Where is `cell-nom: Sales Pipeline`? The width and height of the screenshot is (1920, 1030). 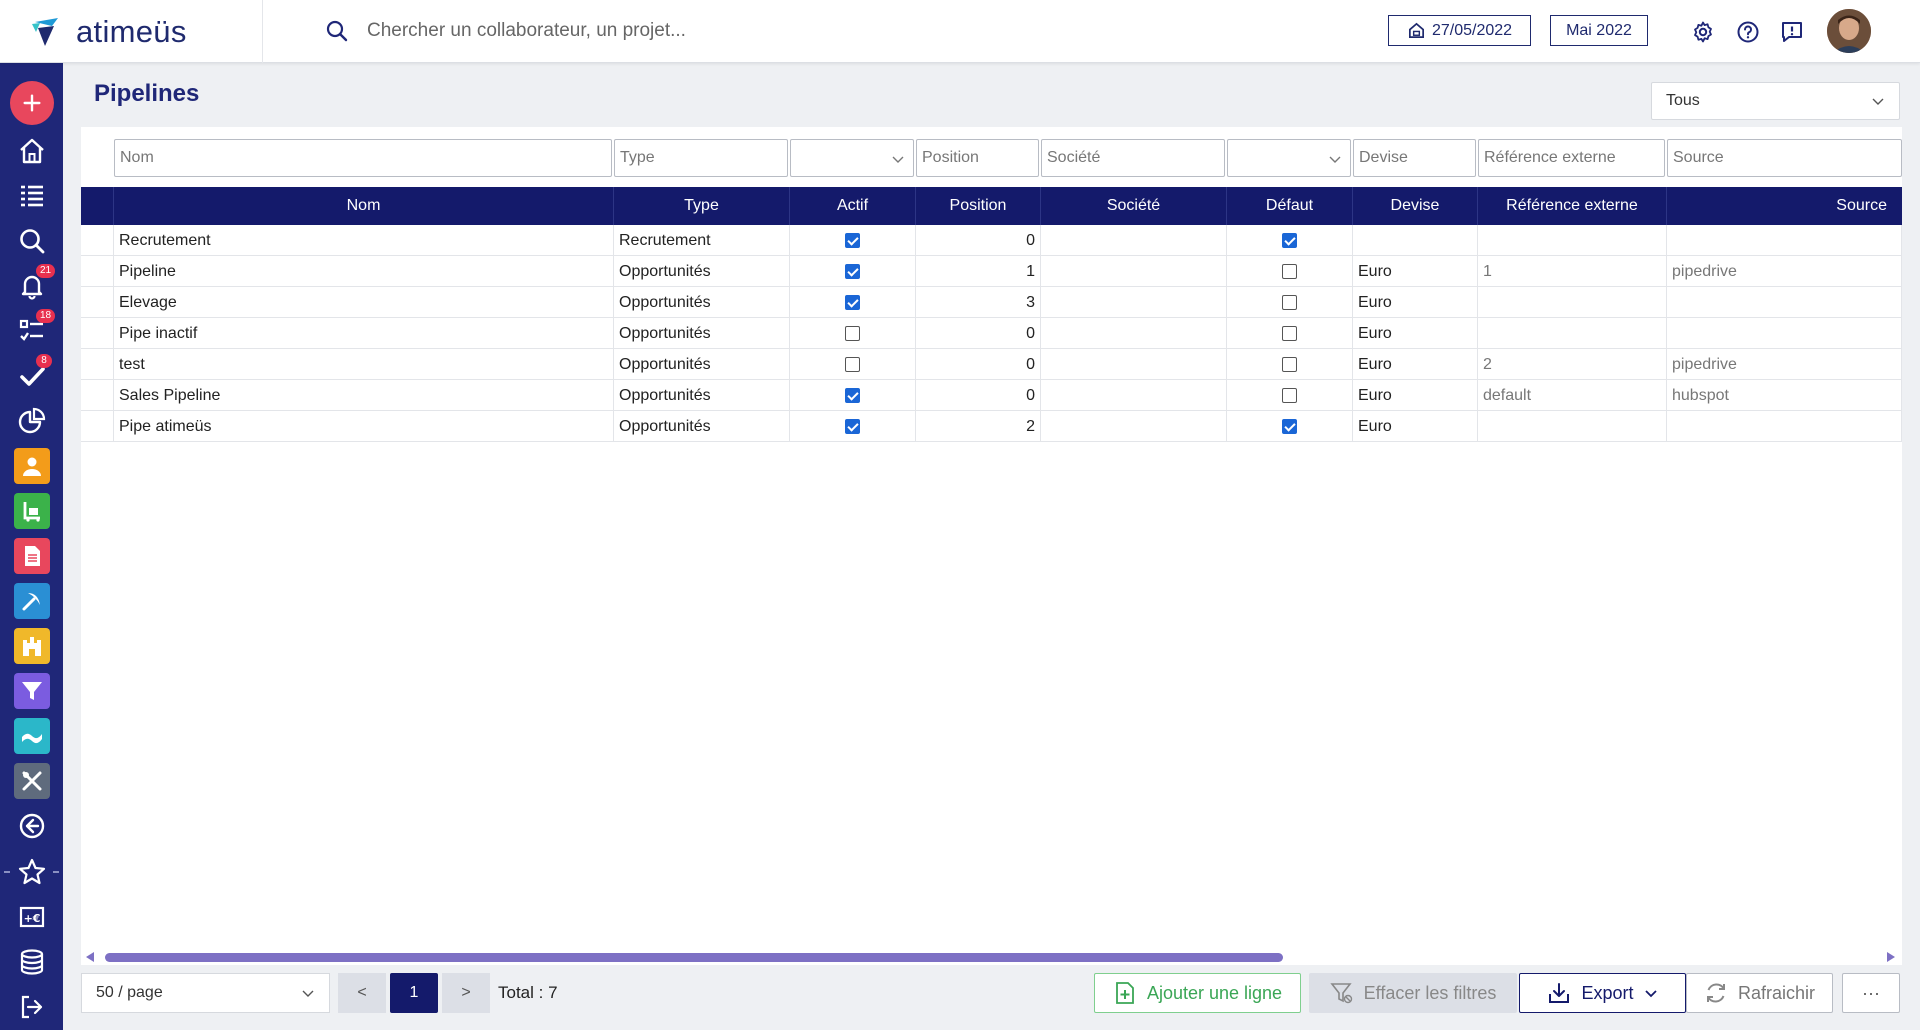
cell-nom: Sales Pipeline is located at coordinates (364, 395).